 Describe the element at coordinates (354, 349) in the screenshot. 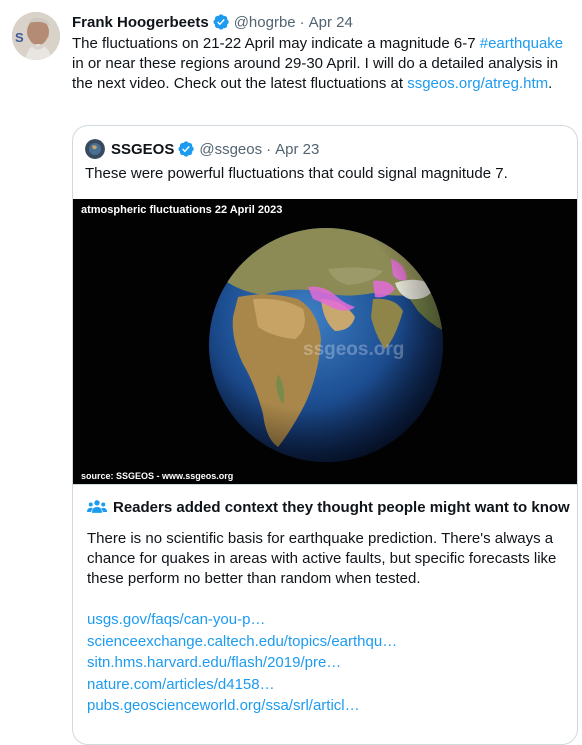

I see `media-watermark: ssgeos.org` at that location.